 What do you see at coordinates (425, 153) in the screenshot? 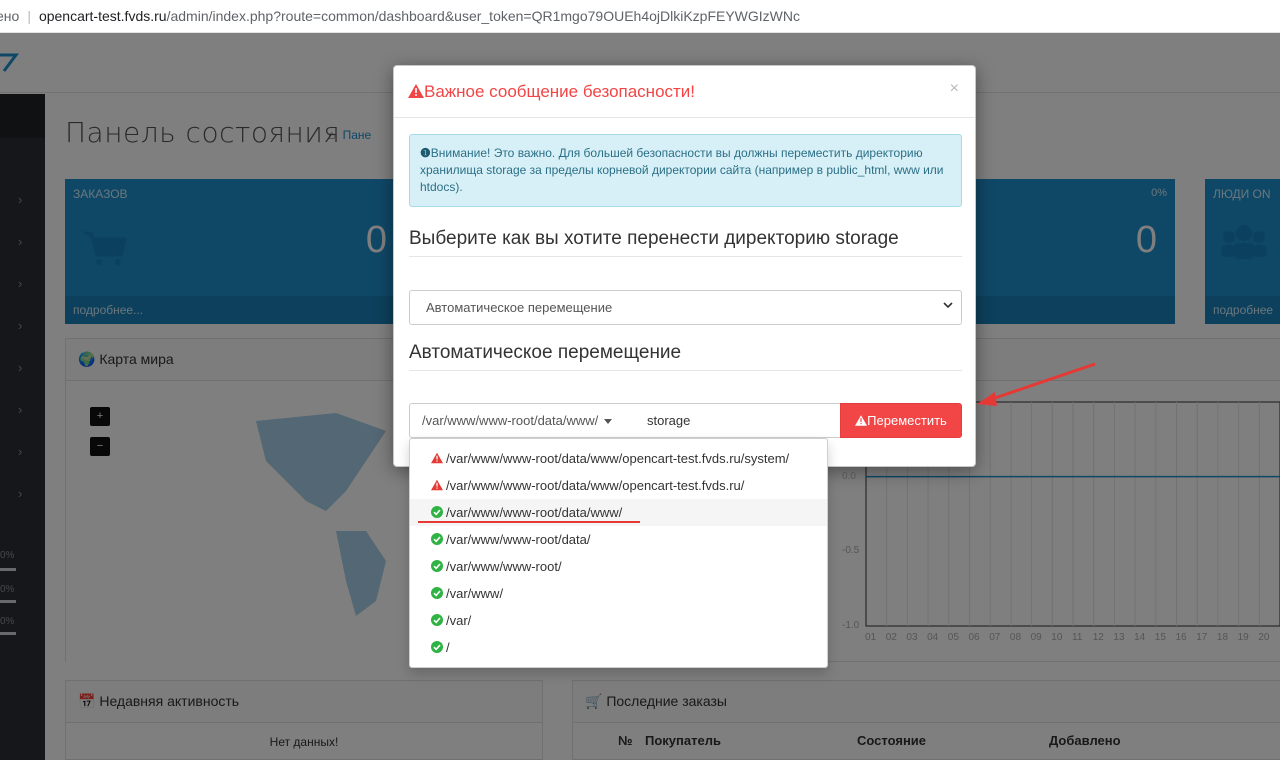
I see `info-circle-icon: ❶` at bounding box center [425, 153].